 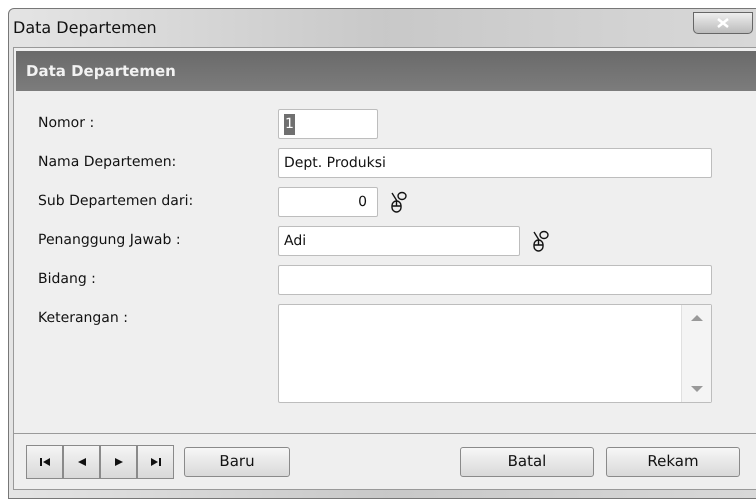 I want to click on window-title: Data Departemen, so click(x=85, y=28).